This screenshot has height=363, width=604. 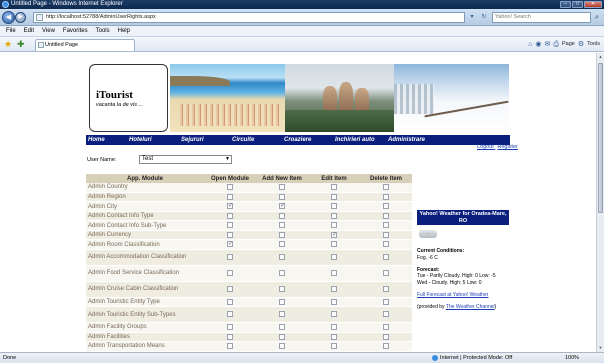 What do you see at coordinates (467, 295) in the screenshot?
I see `full-forecast-link: Full Forecast at Yahoo! Weather` at bounding box center [467, 295].